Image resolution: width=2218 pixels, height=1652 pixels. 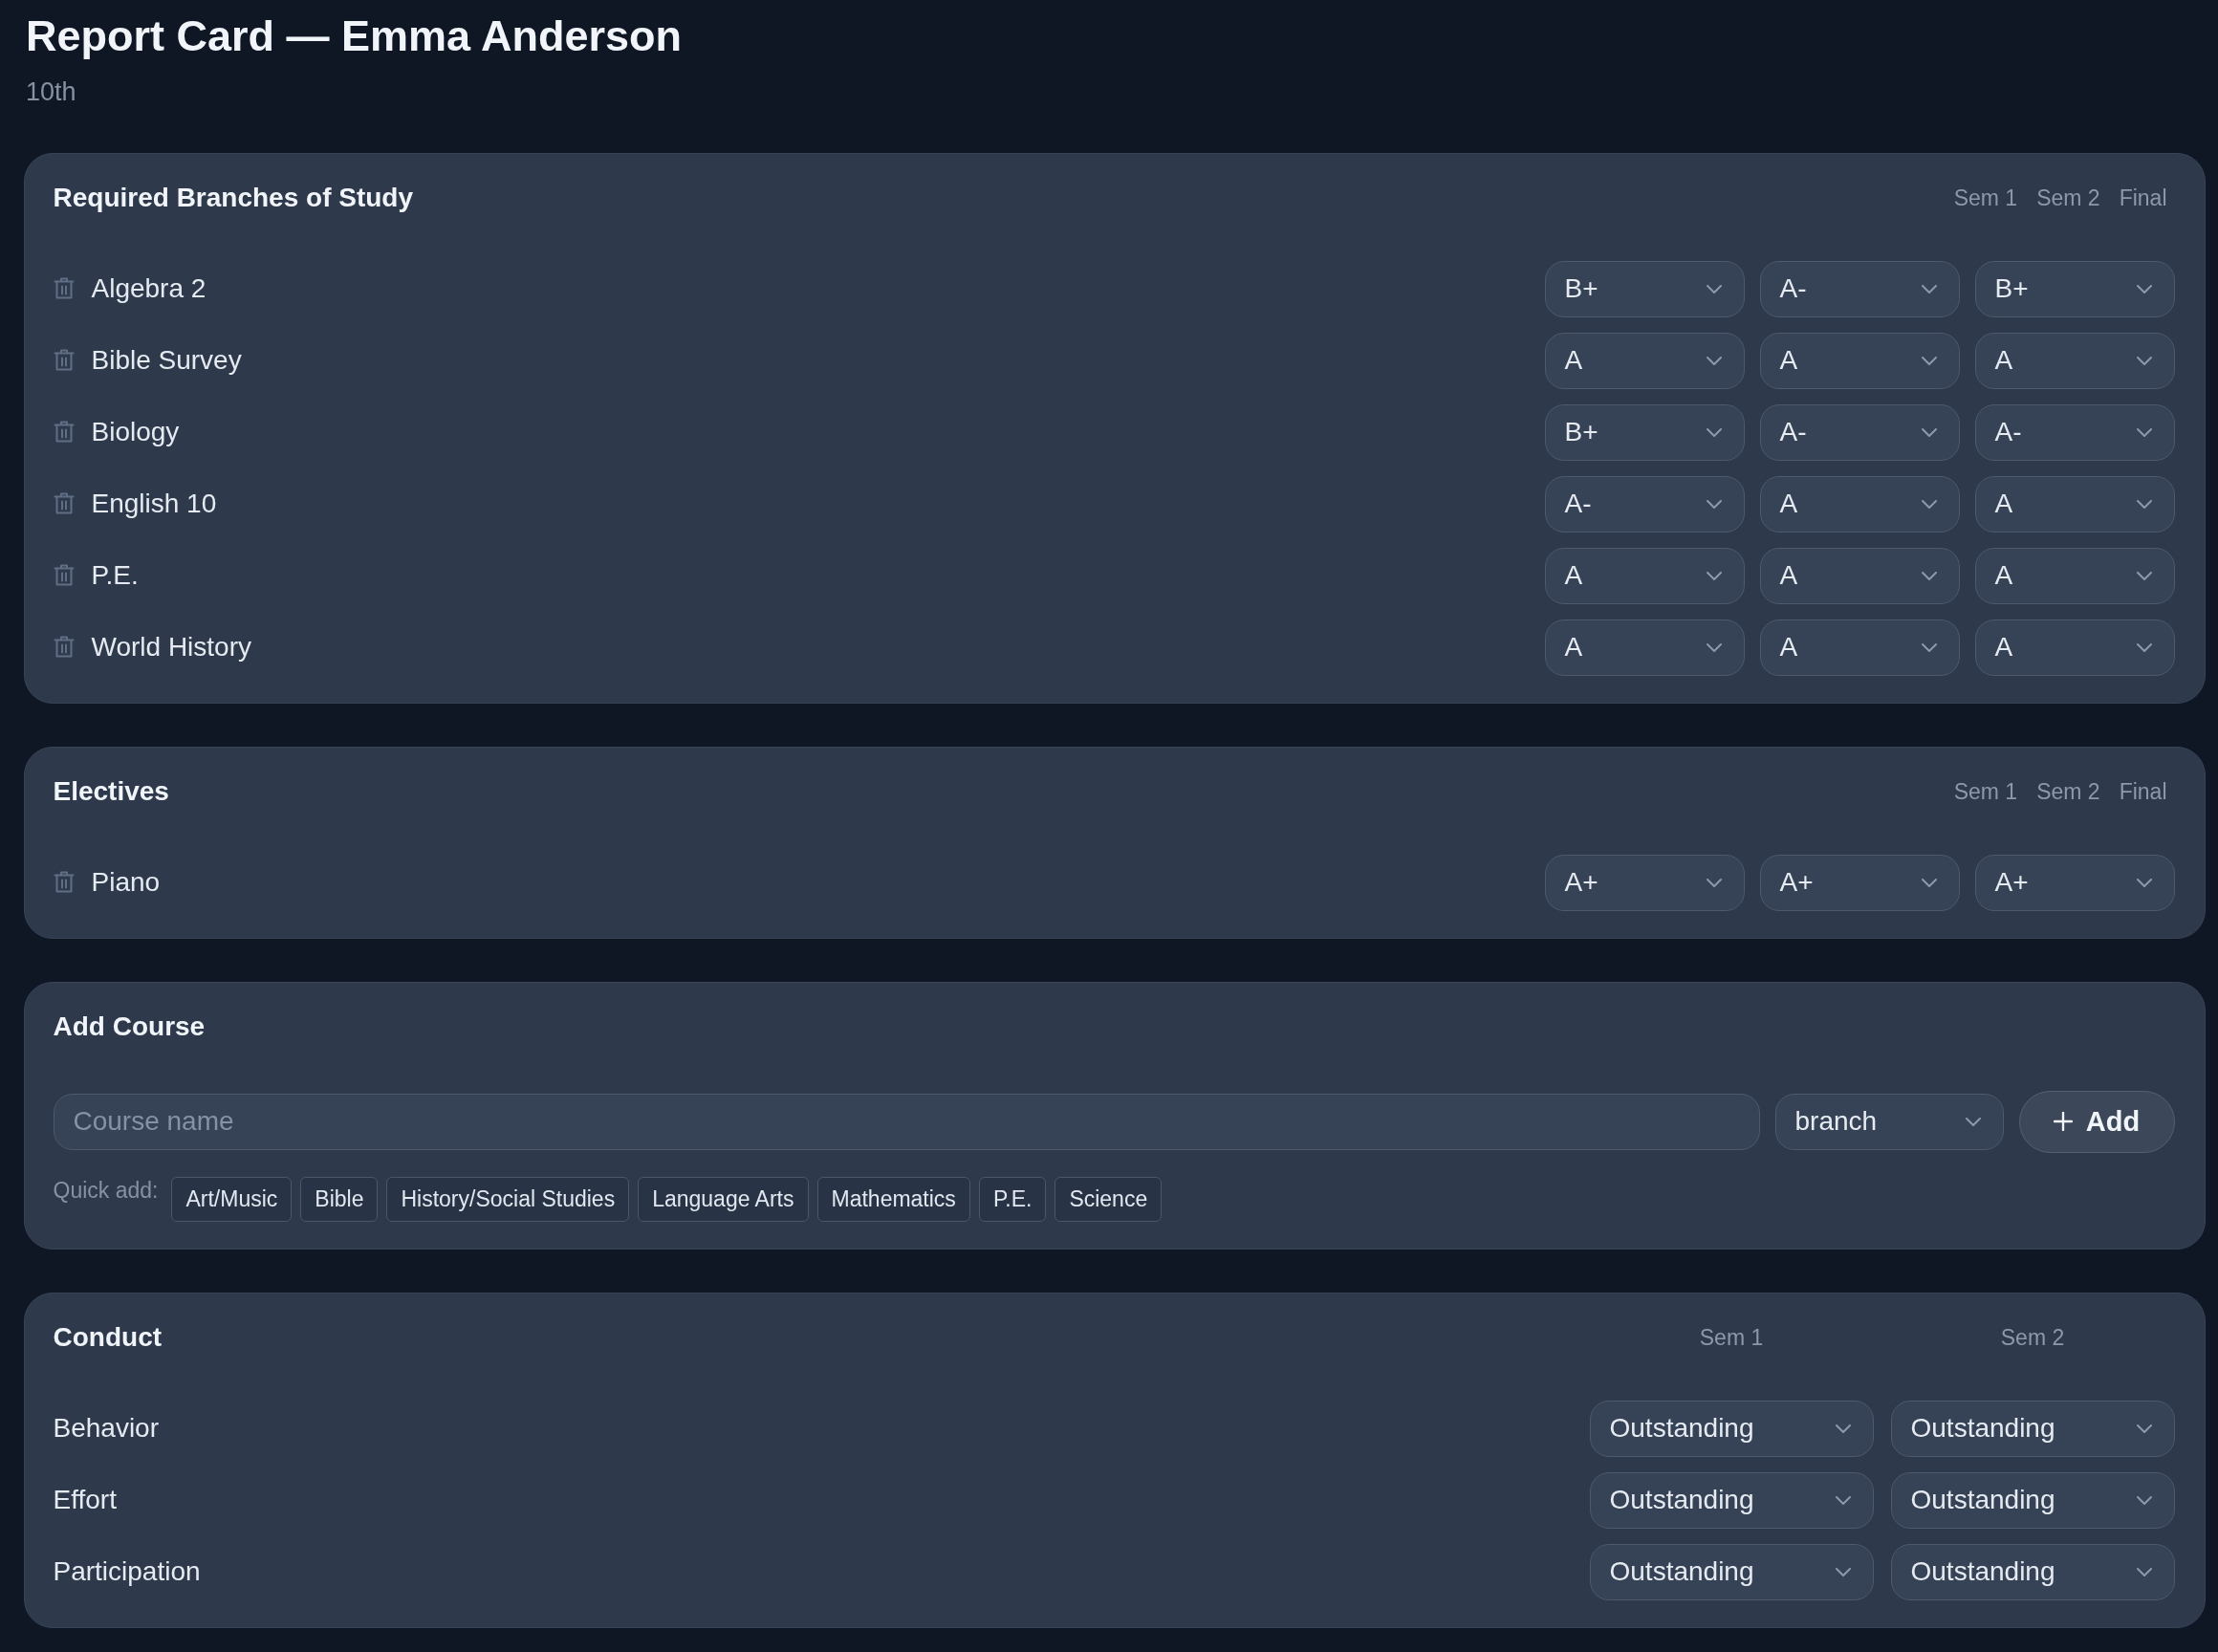 What do you see at coordinates (1889, 1121) in the screenshot?
I see `branch-select: branch` at bounding box center [1889, 1121].